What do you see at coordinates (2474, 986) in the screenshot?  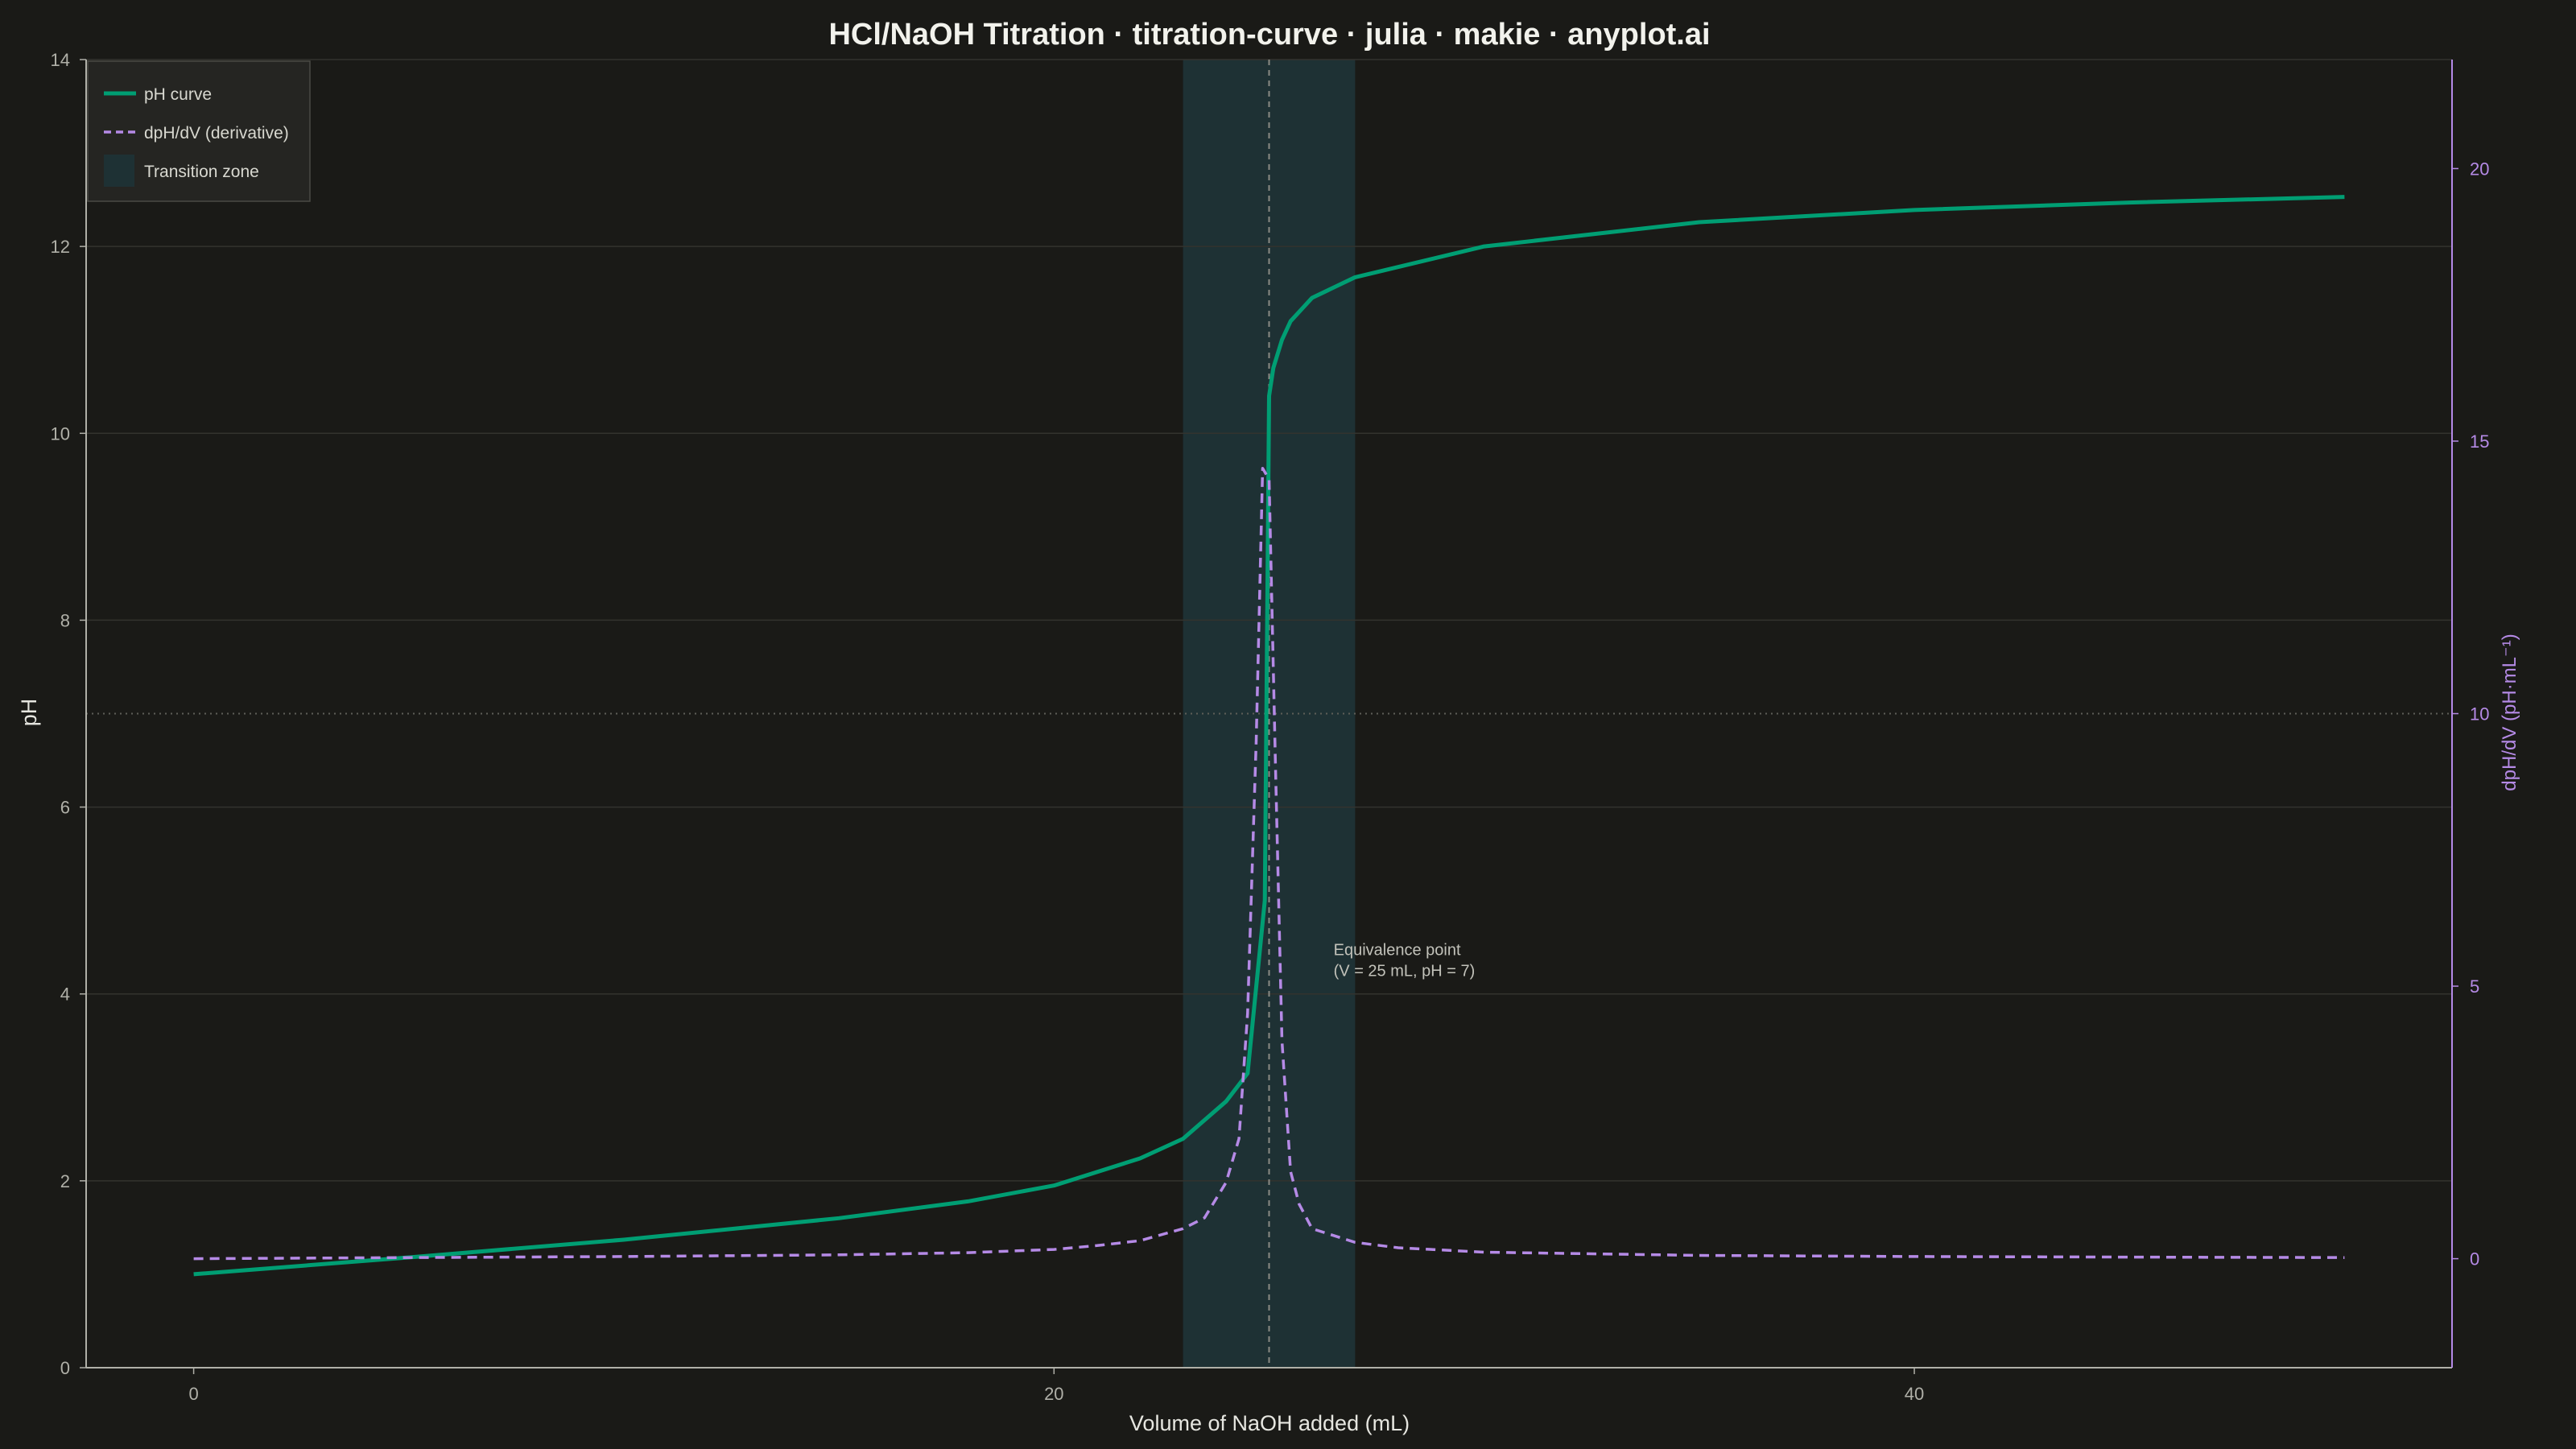 I see `y2-tick-label: 5` at bounding box center [2474, 986].